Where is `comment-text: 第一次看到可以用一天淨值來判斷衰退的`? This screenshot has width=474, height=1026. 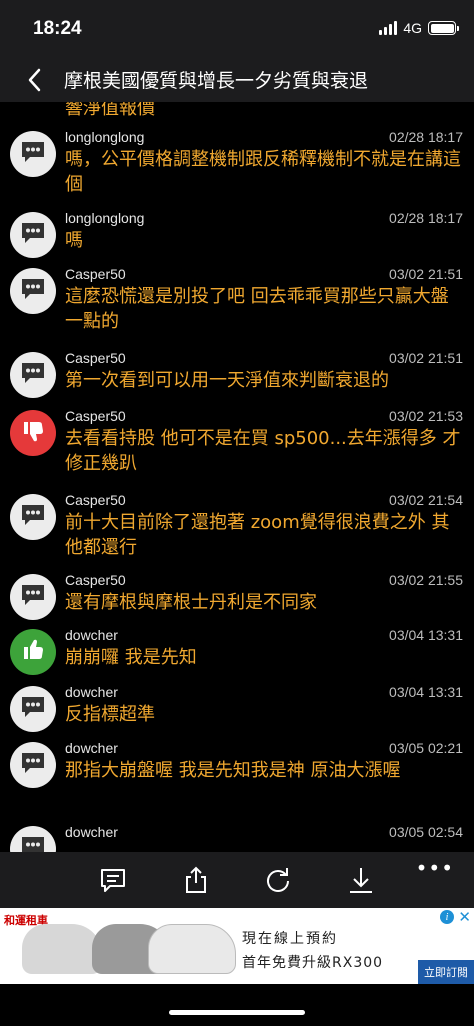
comment-text: 第一次看到可以用一天淨值來判斷衰退的 is located at coordinates (227, 380).